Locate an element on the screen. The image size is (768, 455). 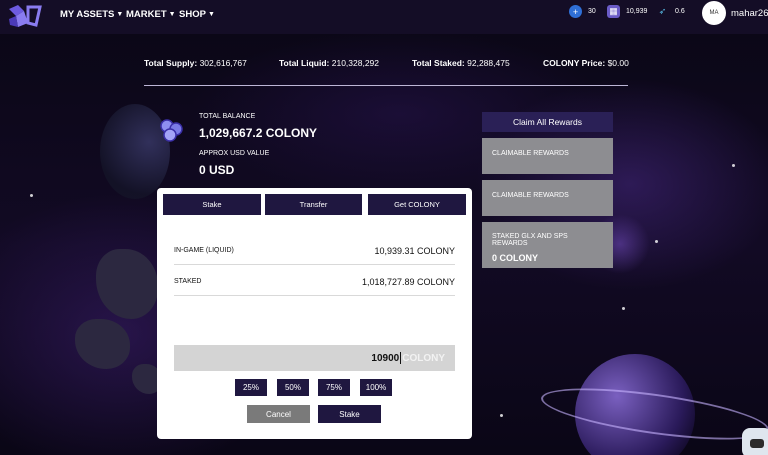
staked-value: 1,018,727.89 COLONY is located at coordinates (408, 282).